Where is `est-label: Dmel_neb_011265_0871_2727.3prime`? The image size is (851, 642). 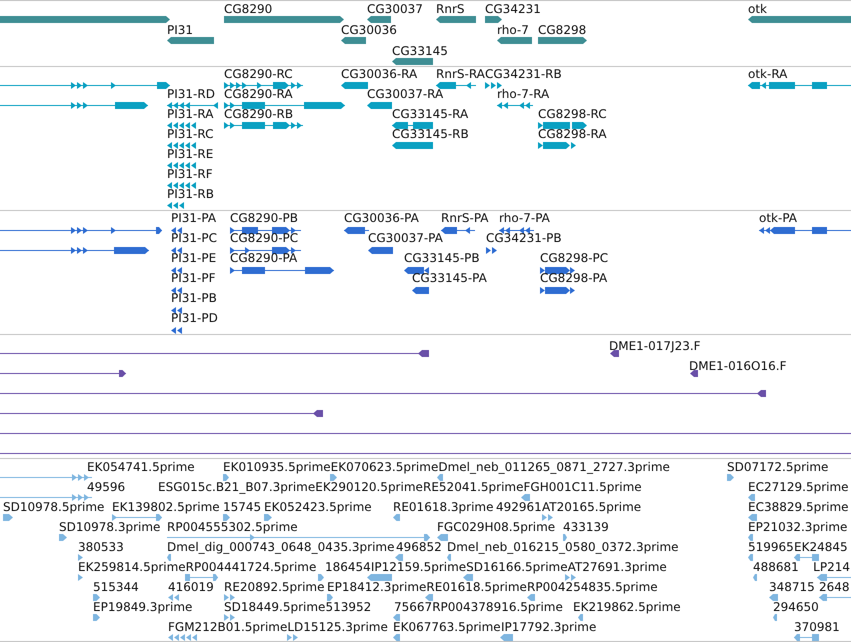
est-label: Dmel_neb_011265_0871_2727.3prime is located at coordinates (554, 467).